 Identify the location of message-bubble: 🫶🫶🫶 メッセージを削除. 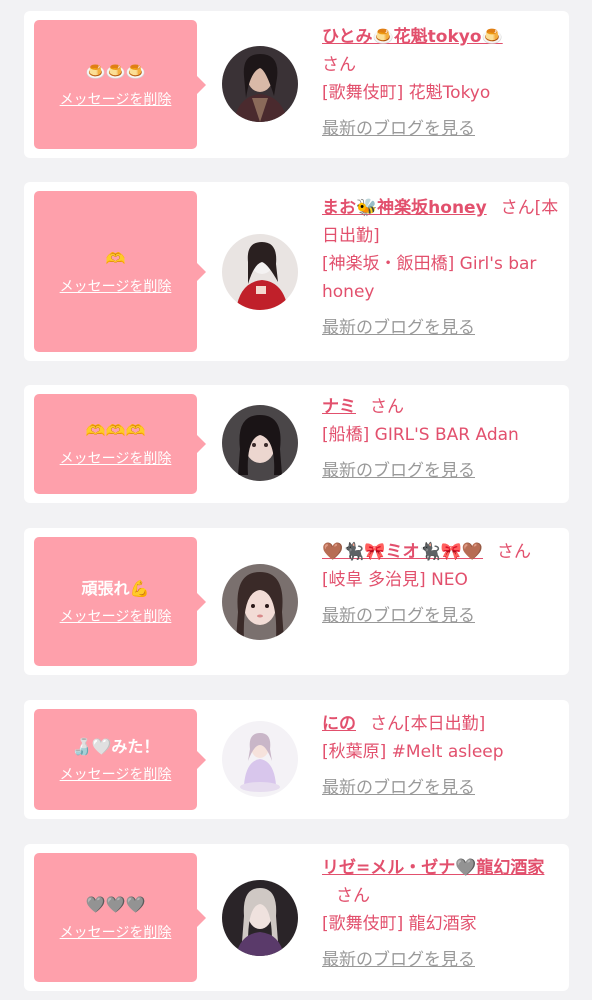
(120, 444).